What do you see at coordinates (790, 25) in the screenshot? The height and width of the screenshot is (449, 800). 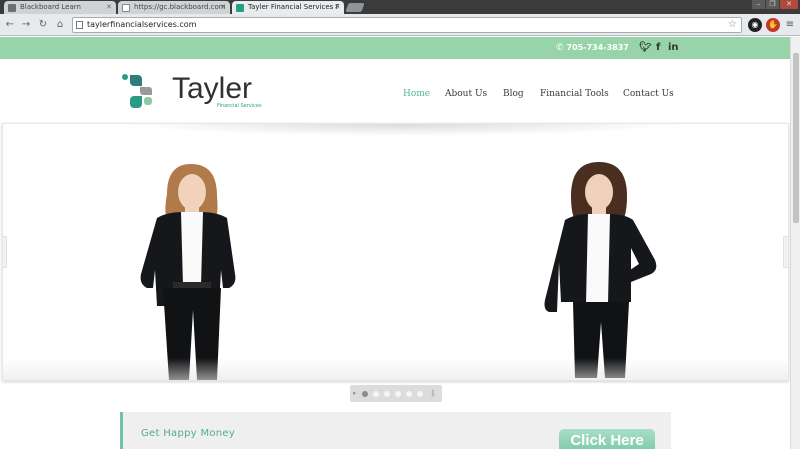 I see `browser-menu-icon: ≡` at bounding box center [790, 25].